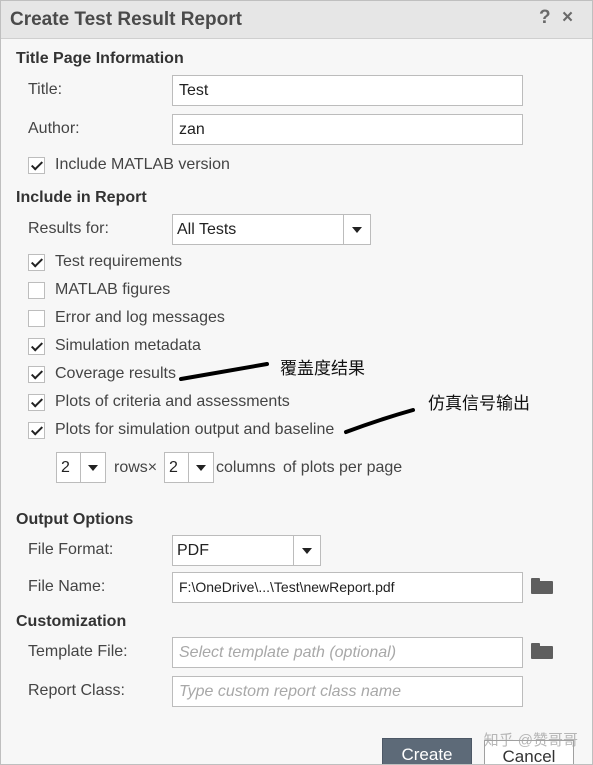 Image resolution: width=593 pixels, height=765 pixels. What do you see at coordinates (224, 371) in the screenshot?
I see `coverage-arrow-stroke` at bounding box center [224, 371].